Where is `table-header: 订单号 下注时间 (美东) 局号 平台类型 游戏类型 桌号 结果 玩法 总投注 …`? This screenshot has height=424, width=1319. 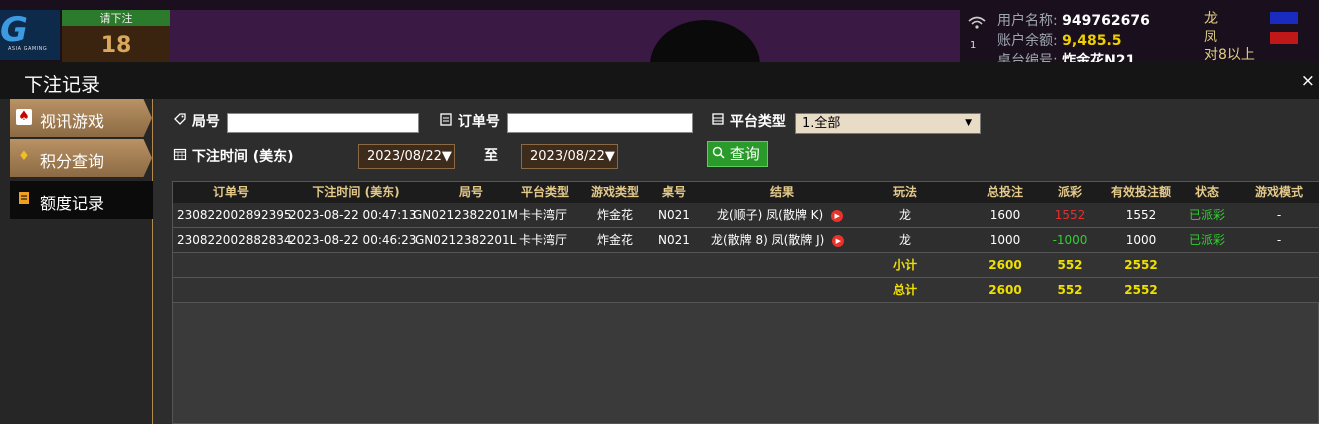
table-header: 订单号 下注时间 (美东) 局号 平台类型 游戏类型 桌号 结果 玩法 总投注 … is located at coordinates (746, 192).